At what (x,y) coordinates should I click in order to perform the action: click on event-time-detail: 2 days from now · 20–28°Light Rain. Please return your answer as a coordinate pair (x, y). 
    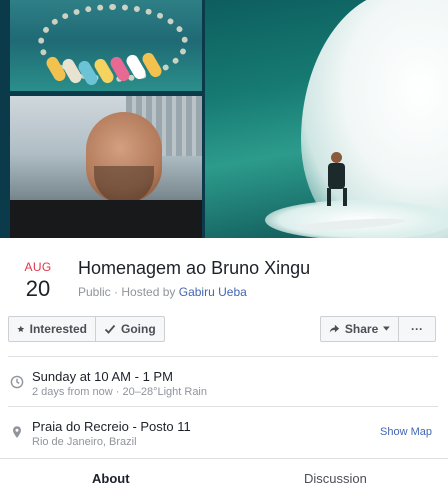
    Looking at the image, I should click on (119, 392).